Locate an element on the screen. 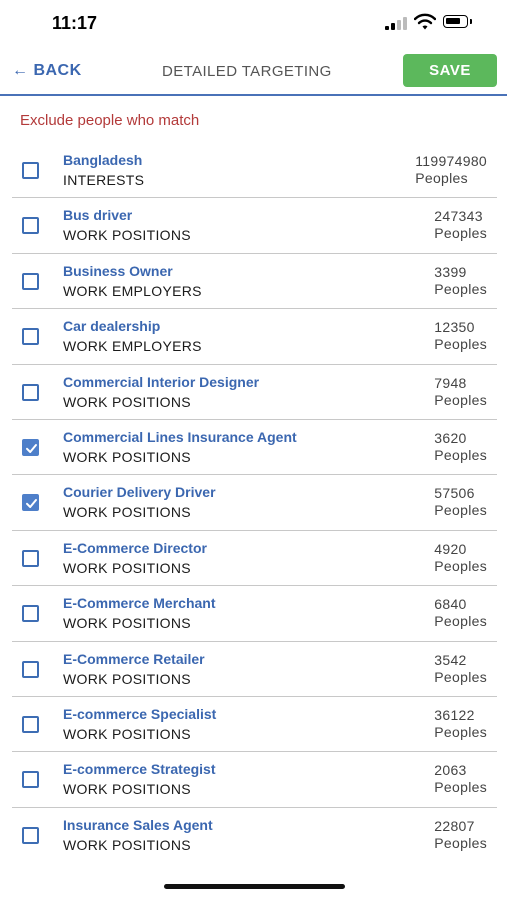 This screenshot has height=900, width=507. audience-count-number: 119974980 is located at coordinates (451, 161).